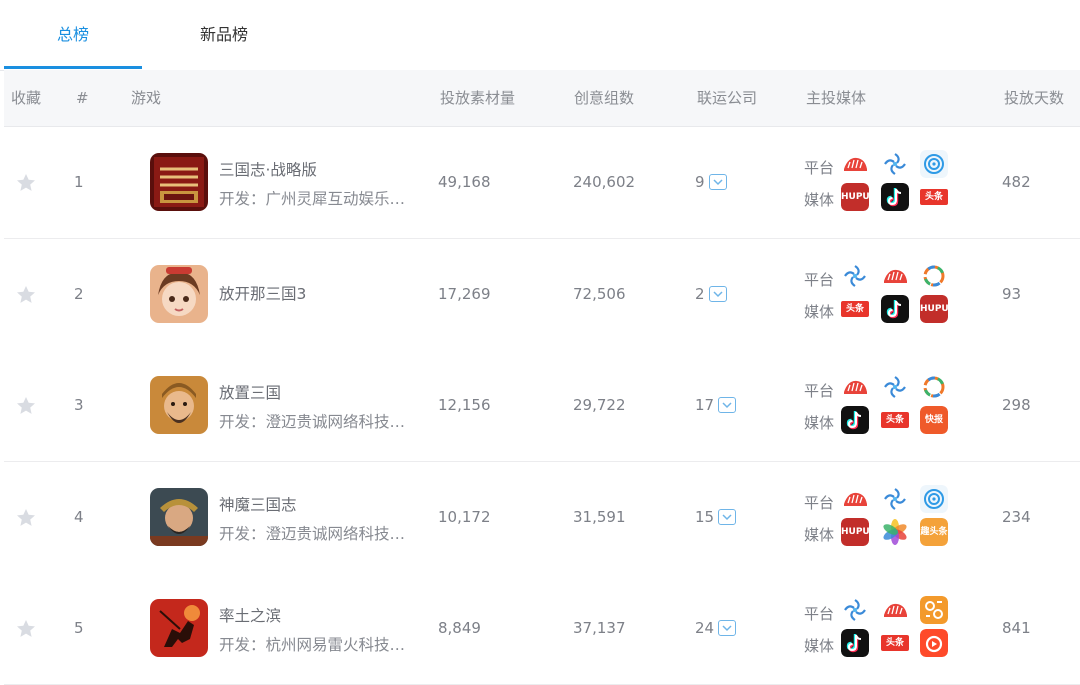 The height and width of the screenshot is (685, 1080). I want to click on game-name-link: 神魔三国志, so click(258, 504).